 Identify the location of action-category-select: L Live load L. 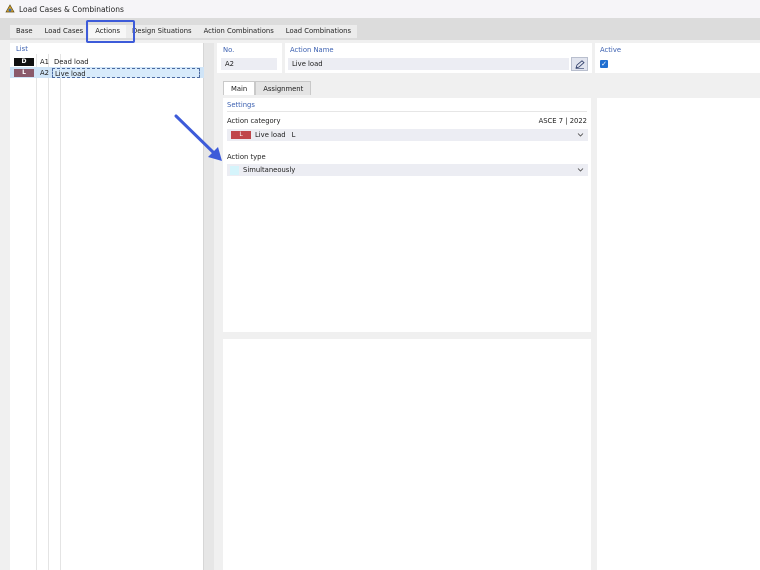
(407, 135).